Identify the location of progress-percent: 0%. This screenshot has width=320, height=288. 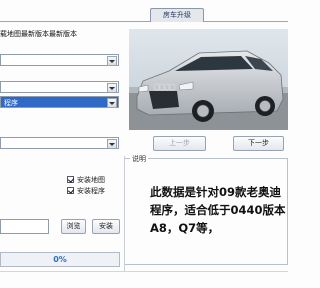
(60, 259).